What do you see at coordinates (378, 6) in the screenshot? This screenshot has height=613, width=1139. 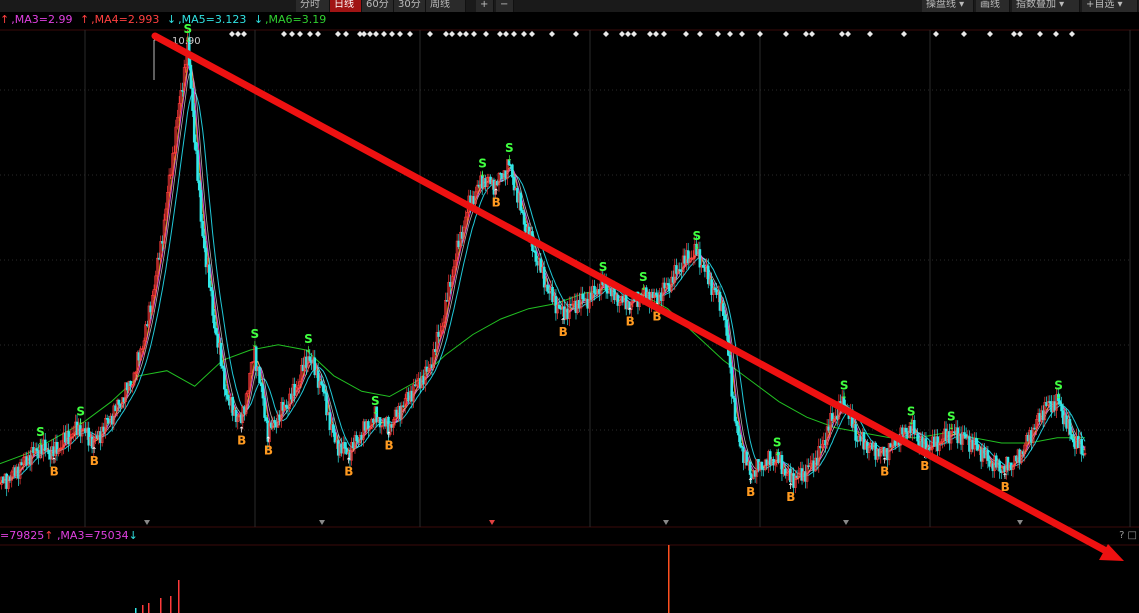 I see `tab-60min: 60分` at bounding box center [378, 6].